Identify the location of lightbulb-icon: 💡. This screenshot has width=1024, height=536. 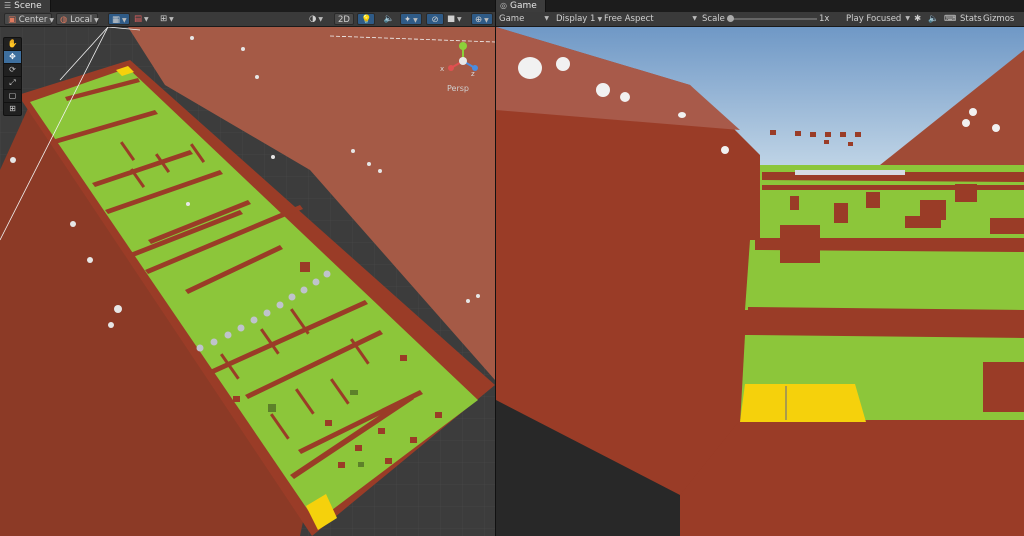
(366, 20).